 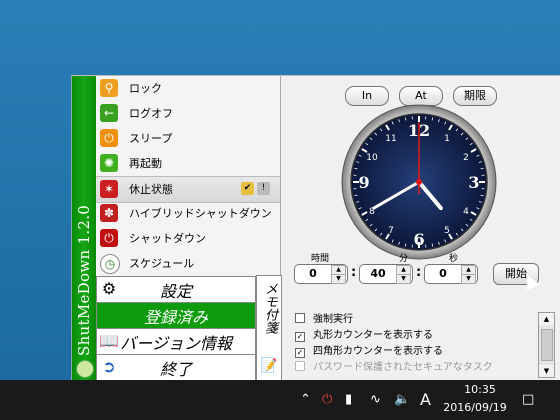 I want to click on seconds-label: 秒, so click(x=454, y=259).